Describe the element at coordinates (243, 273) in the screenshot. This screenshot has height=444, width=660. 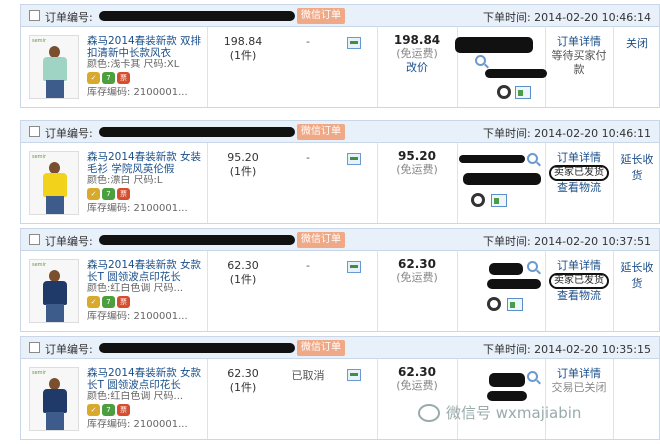
I see `unit-price: 62.30 (1件)` at that location.